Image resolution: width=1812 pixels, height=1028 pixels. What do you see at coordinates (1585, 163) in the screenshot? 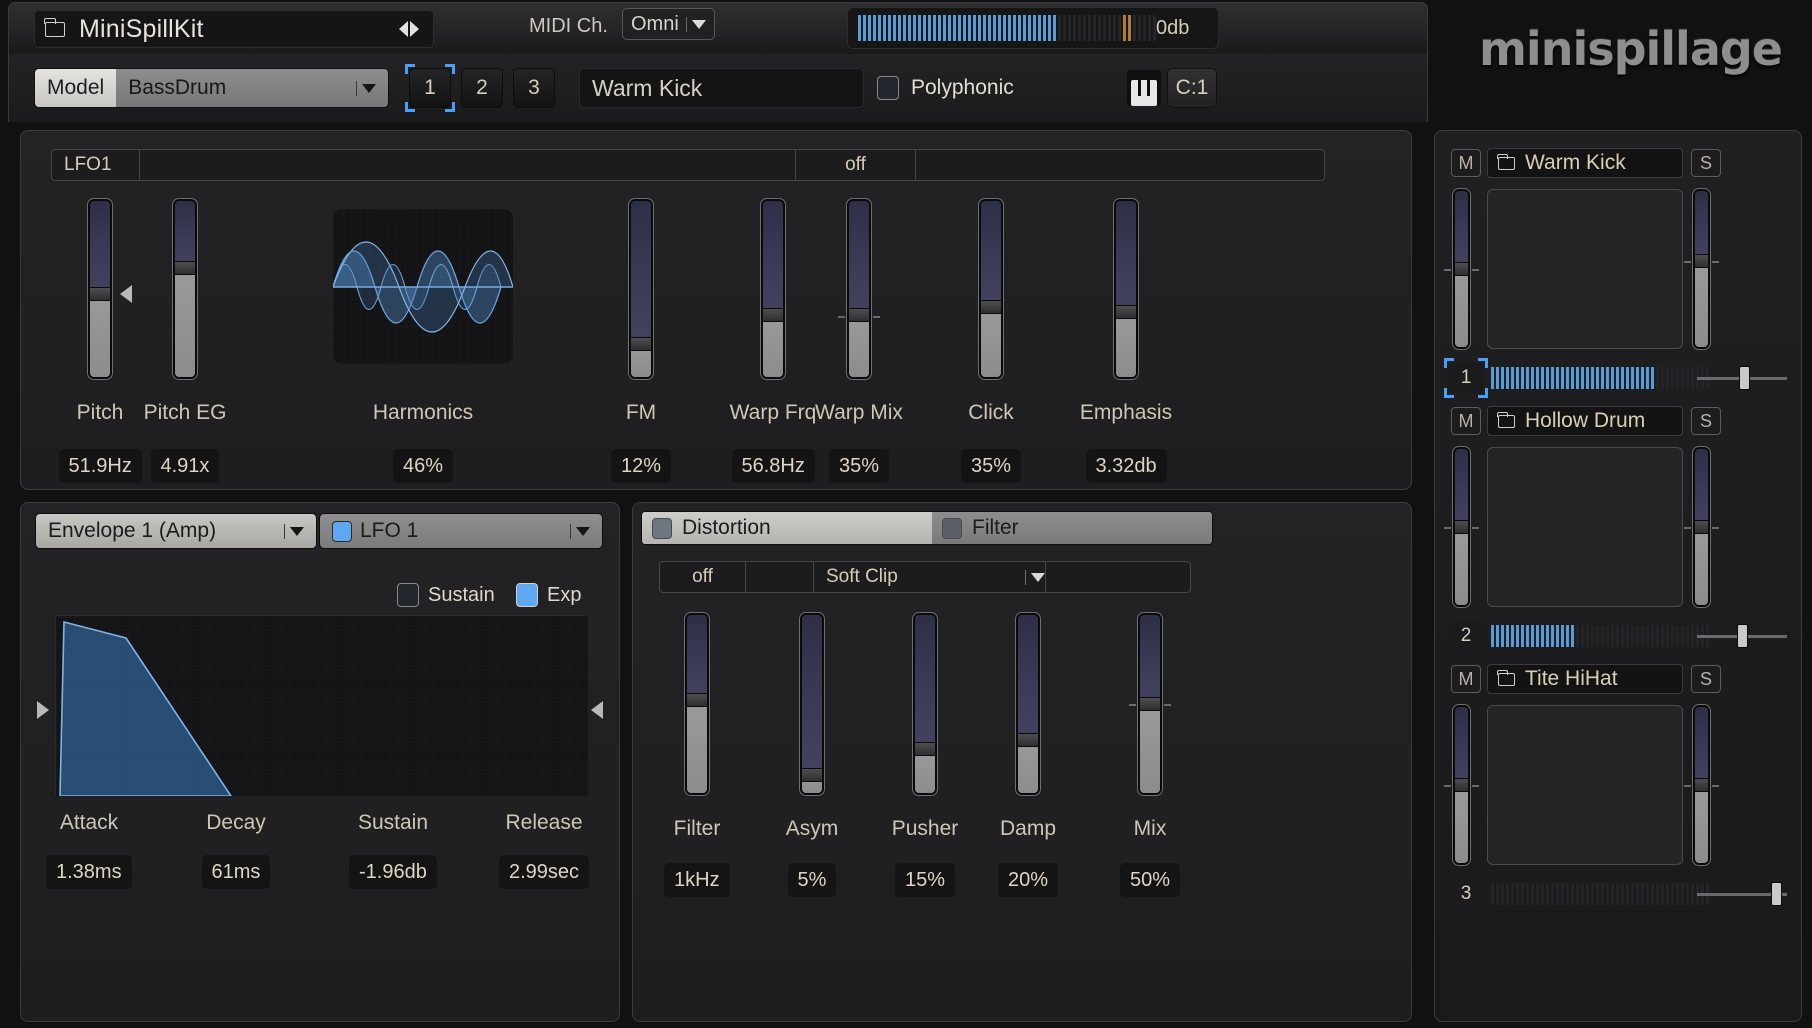
I see `track-name-field: Warm Kick` at bounding box center [1585, 163].